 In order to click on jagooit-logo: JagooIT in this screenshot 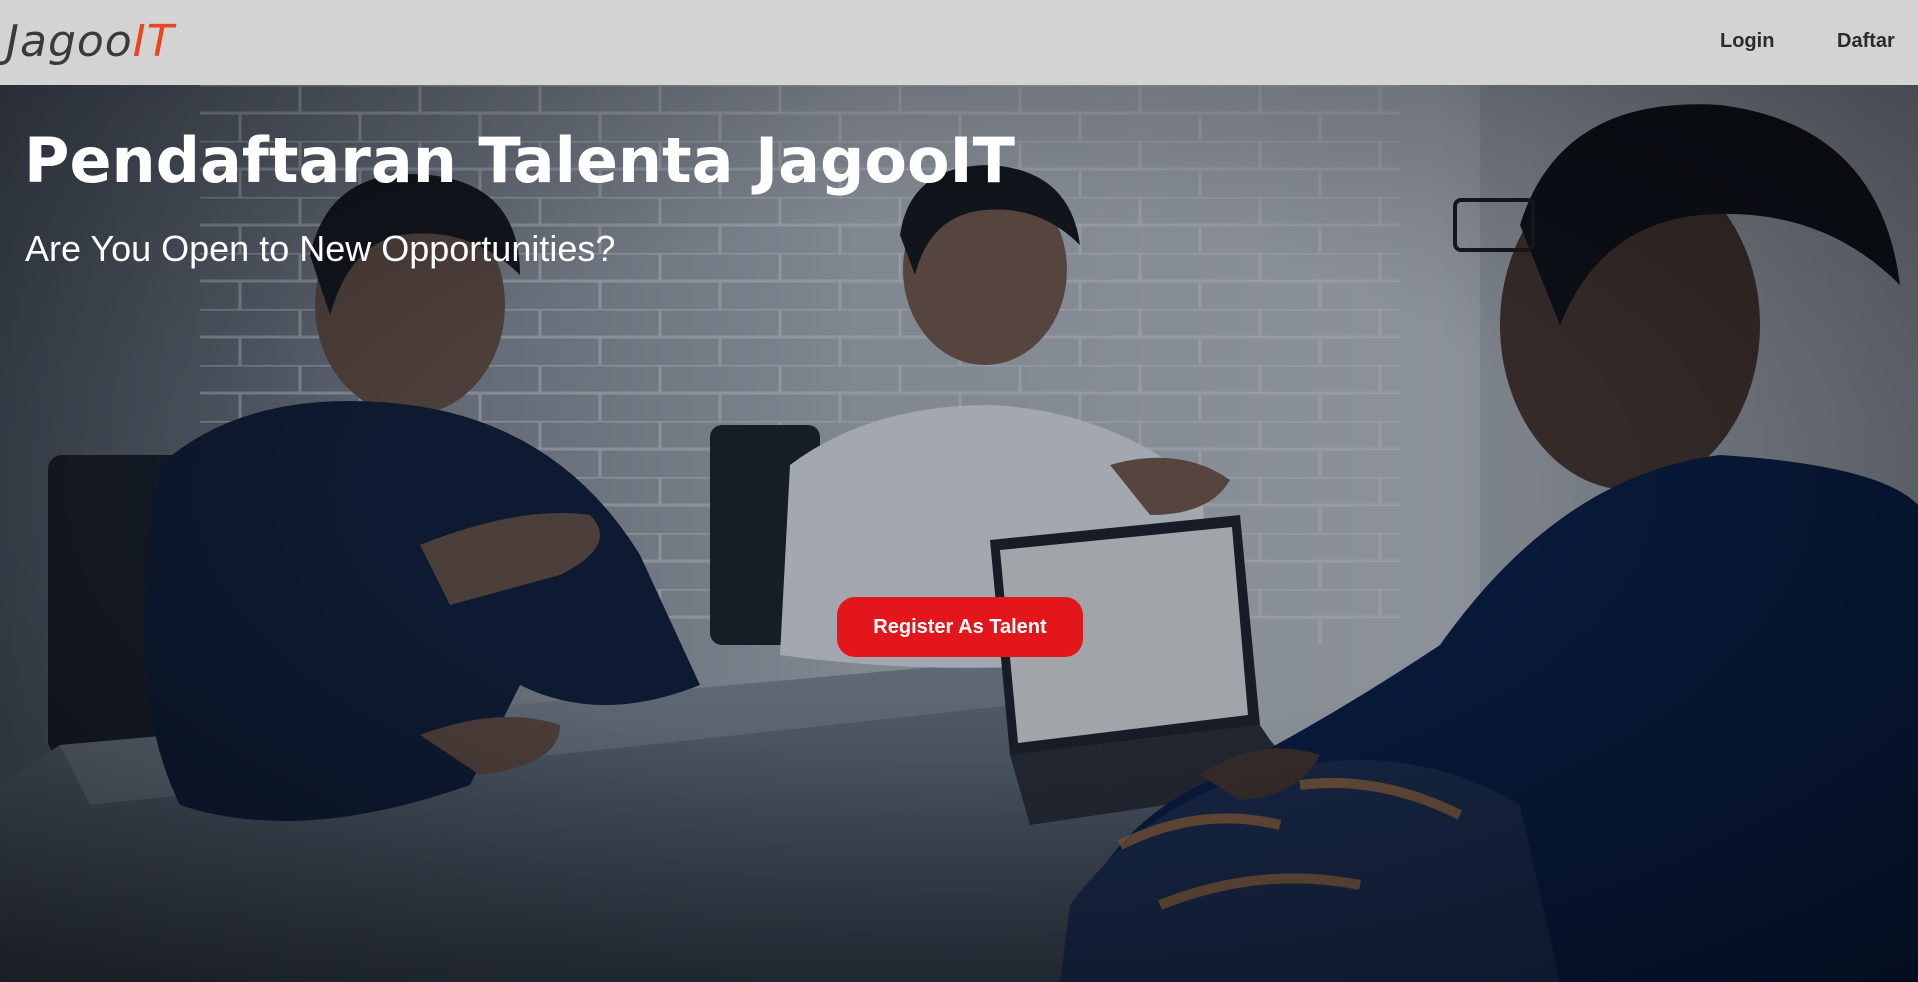, I will do `click(90, 42)`.